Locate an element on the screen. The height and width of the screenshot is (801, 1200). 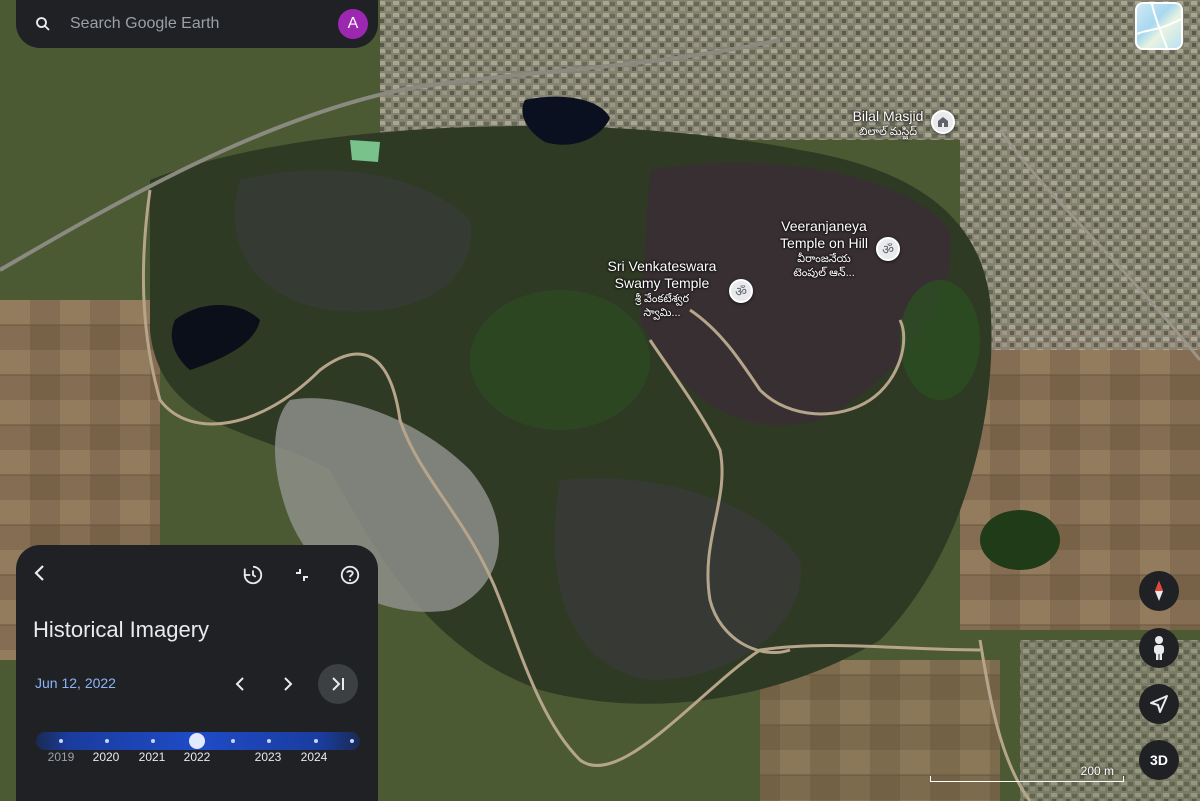
chevron-right-icon is located at coordinates (288, 684).